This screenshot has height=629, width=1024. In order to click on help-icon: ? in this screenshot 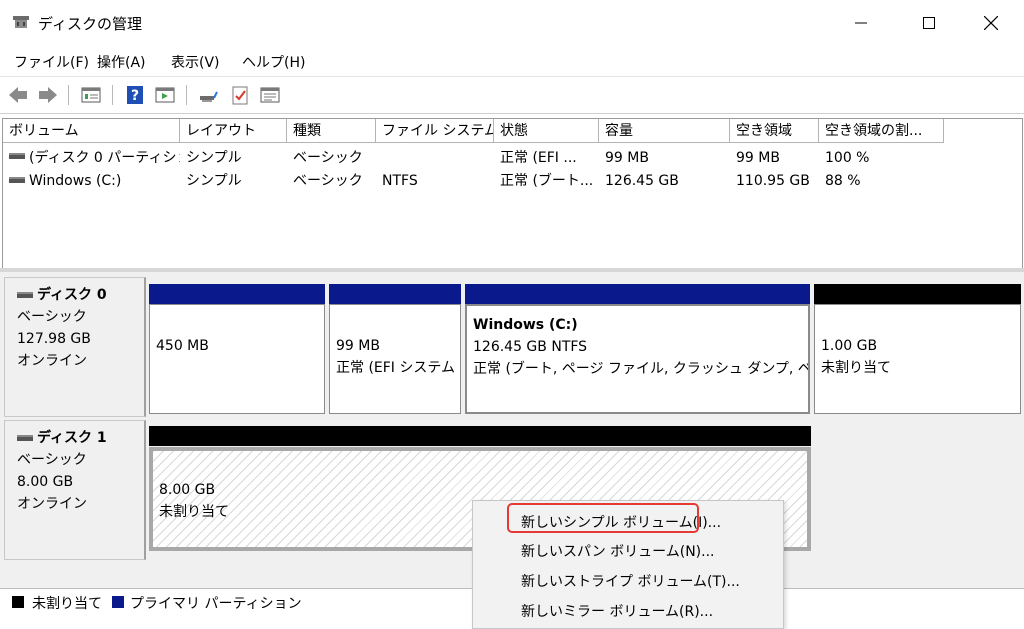, I will do `click(135, 95)`.